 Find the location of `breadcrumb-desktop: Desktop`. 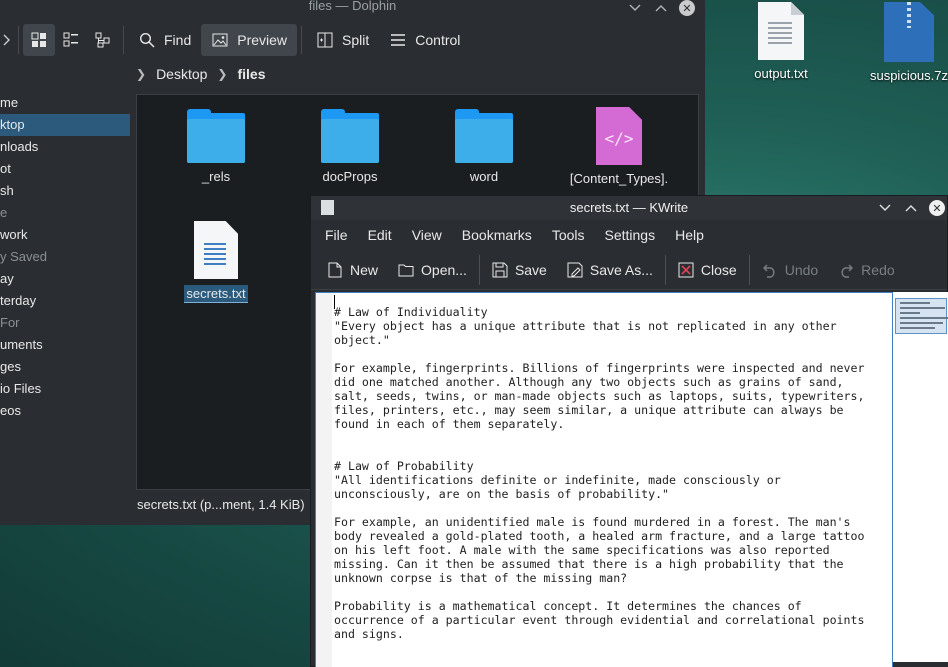

breadcrumb-desktop: Desktop is located at coordinates (181, 74).